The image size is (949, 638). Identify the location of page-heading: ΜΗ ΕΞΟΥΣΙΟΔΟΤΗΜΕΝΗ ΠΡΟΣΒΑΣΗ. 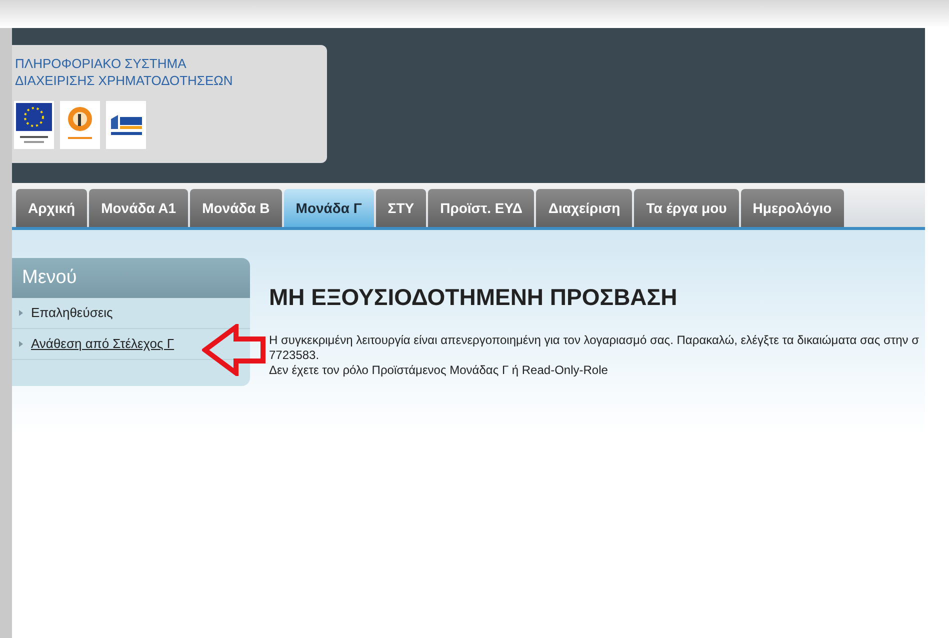
(473, 297).